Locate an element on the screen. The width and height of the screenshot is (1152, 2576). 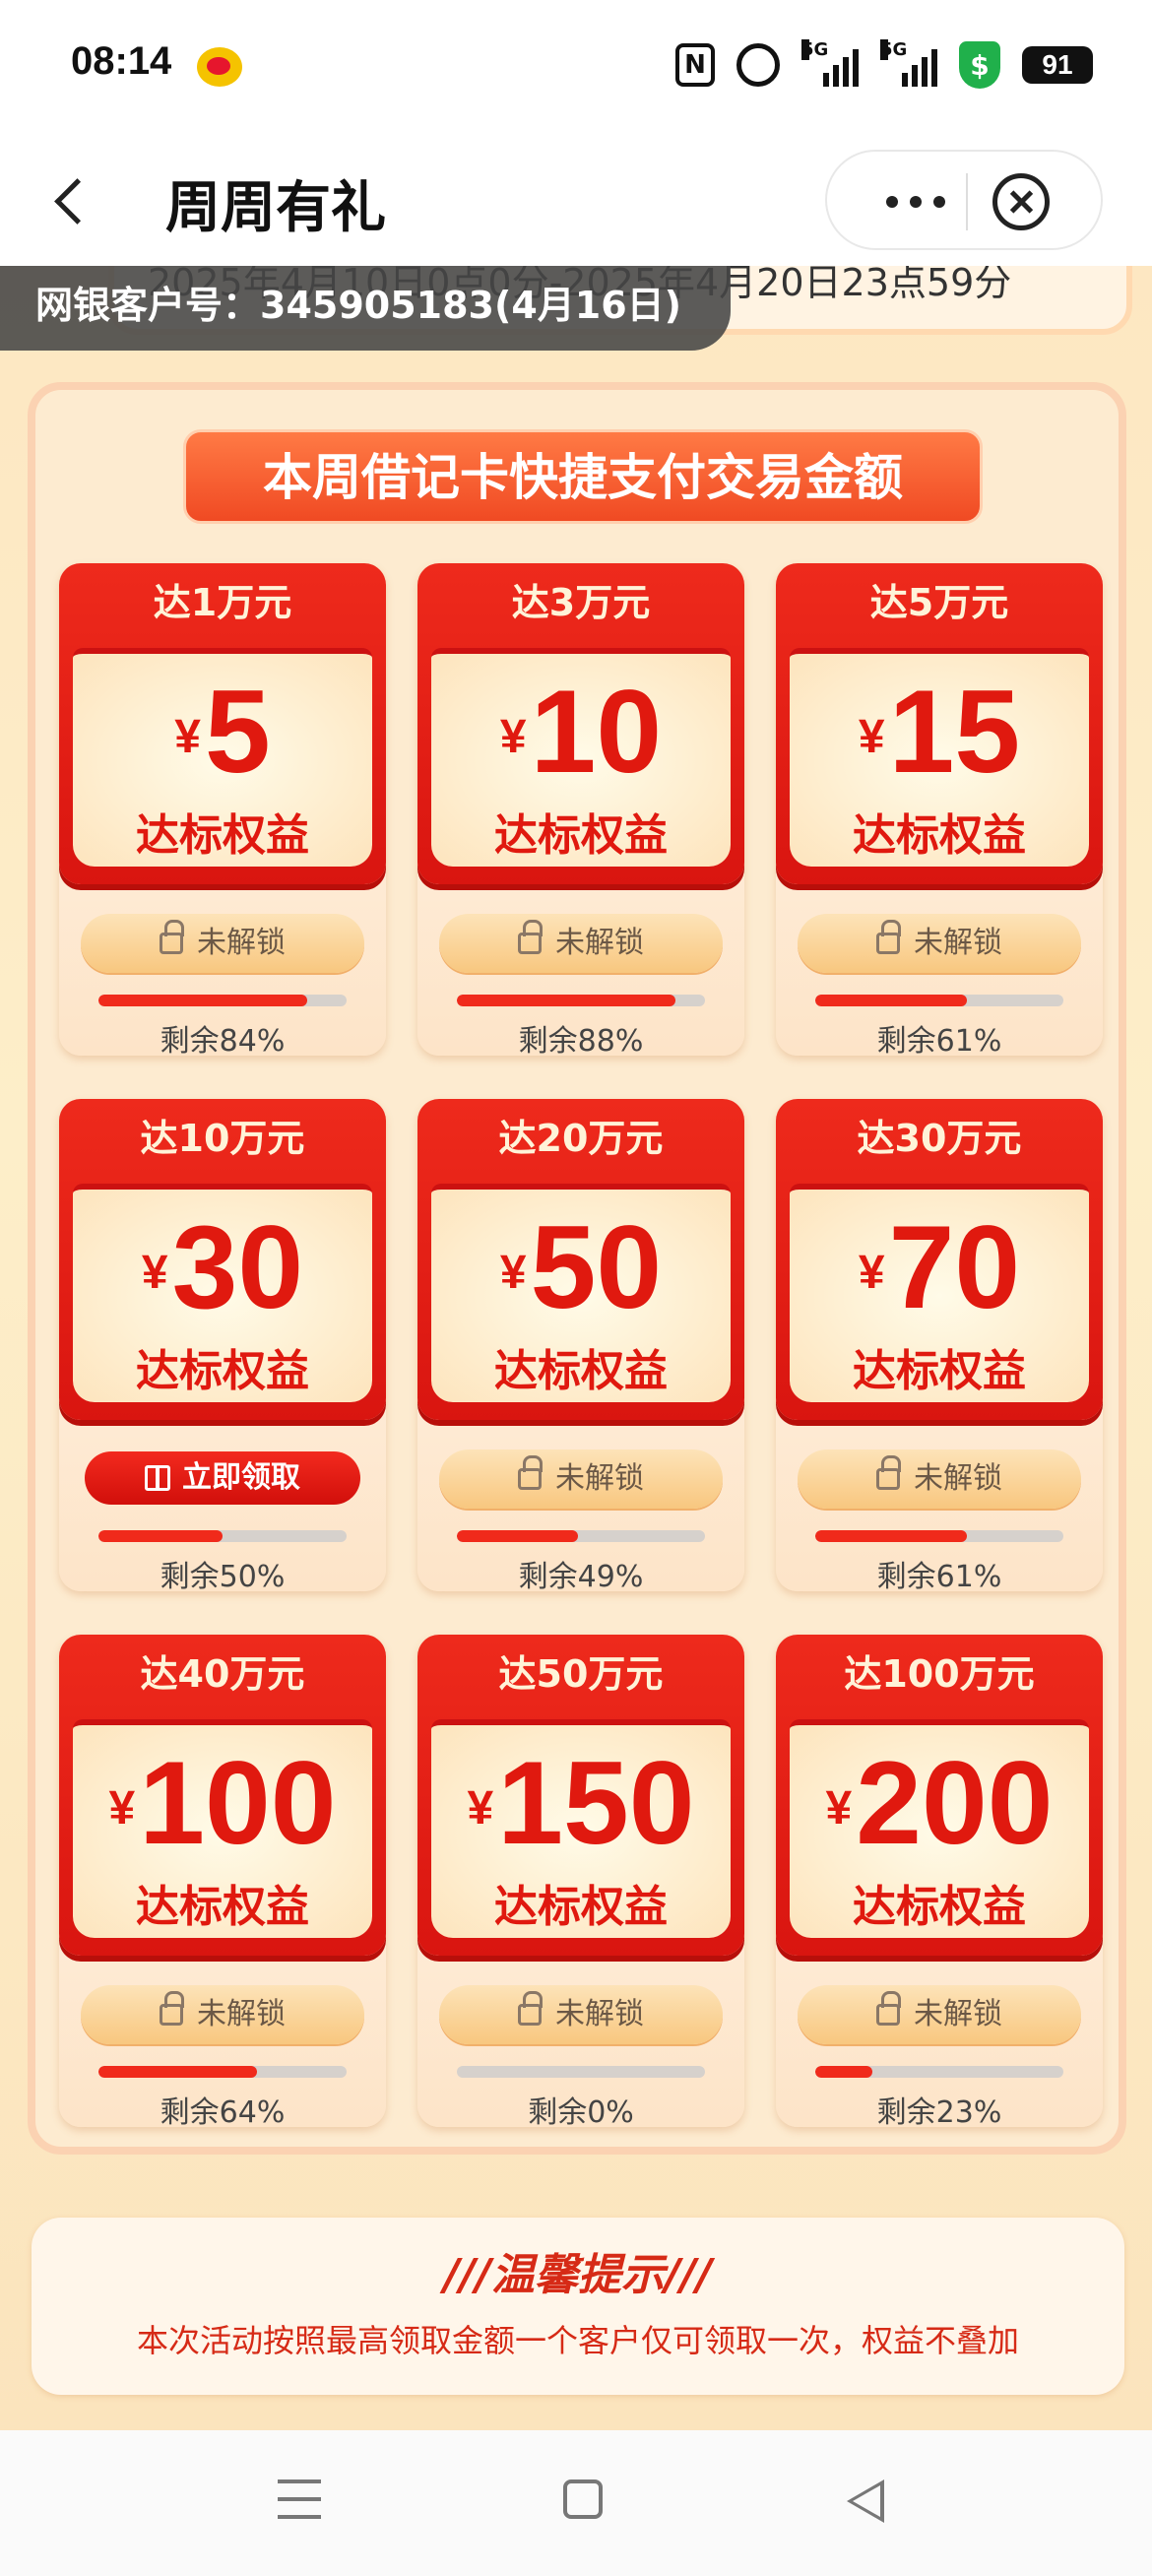
reward-inner: ¥200 达标权益 is located at coordinates (939, 1828).